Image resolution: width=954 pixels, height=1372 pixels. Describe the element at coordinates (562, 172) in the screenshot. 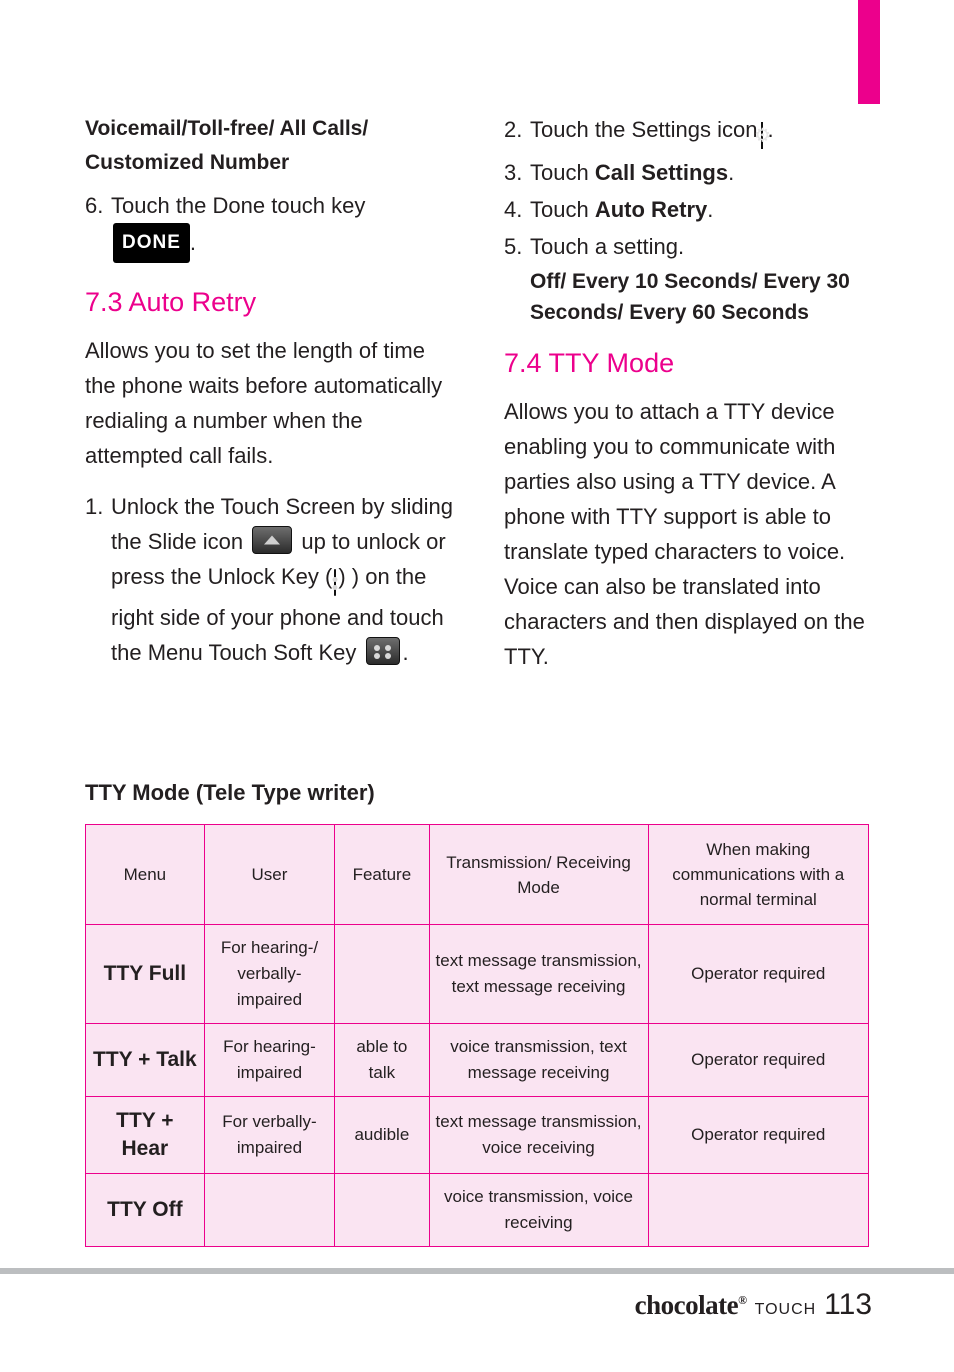

I see `right-step-3-text-pre: Touch` at that location.